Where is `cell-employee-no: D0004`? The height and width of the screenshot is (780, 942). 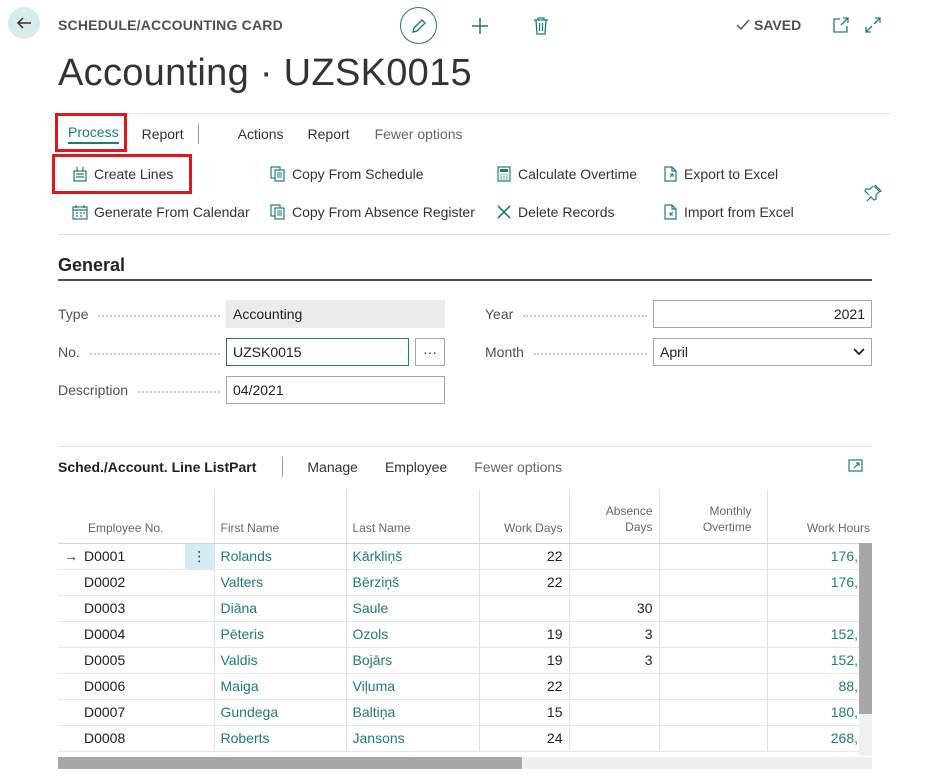 cell-employee-no: D0004 is located at coordinates (134, 634).